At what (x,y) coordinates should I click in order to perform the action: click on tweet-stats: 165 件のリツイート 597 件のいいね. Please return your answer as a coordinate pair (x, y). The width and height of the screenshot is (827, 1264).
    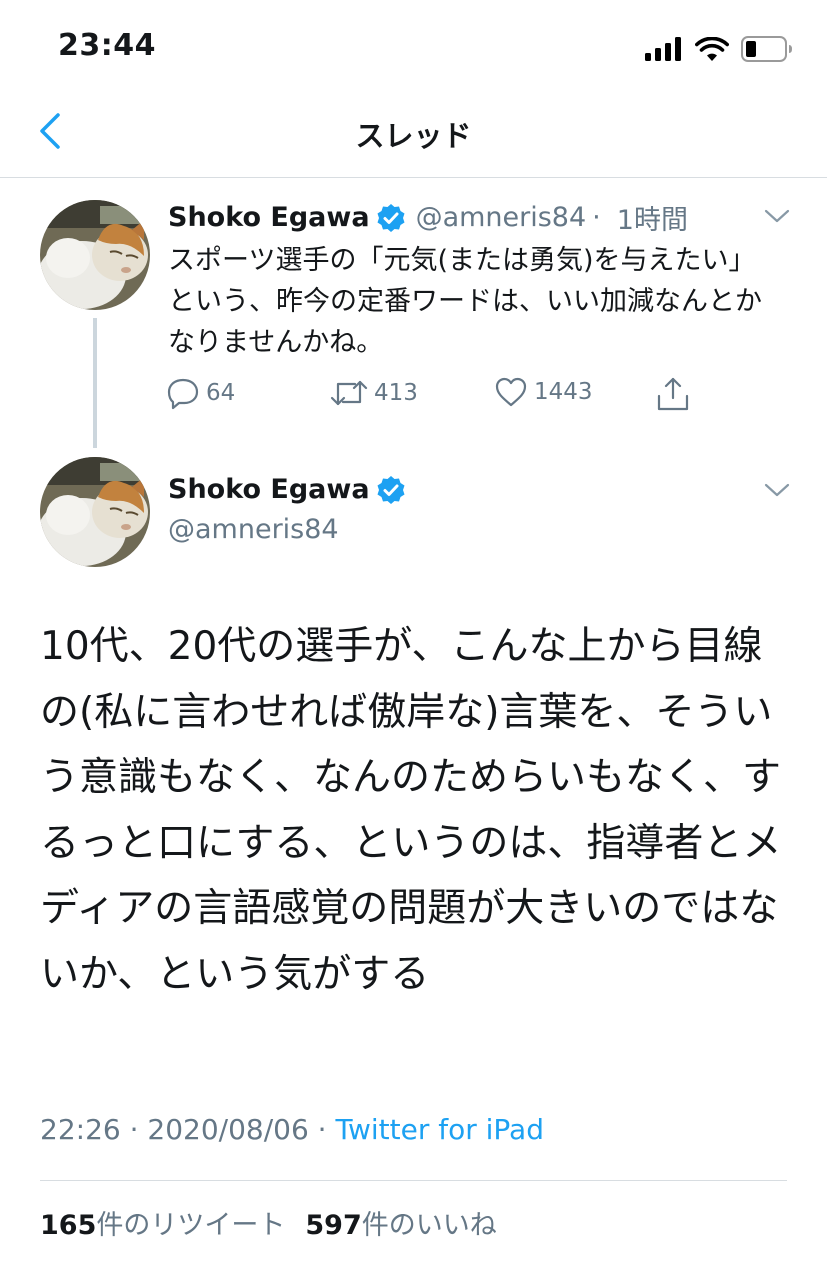
    Looking at the image, I should click on (268, 1222).